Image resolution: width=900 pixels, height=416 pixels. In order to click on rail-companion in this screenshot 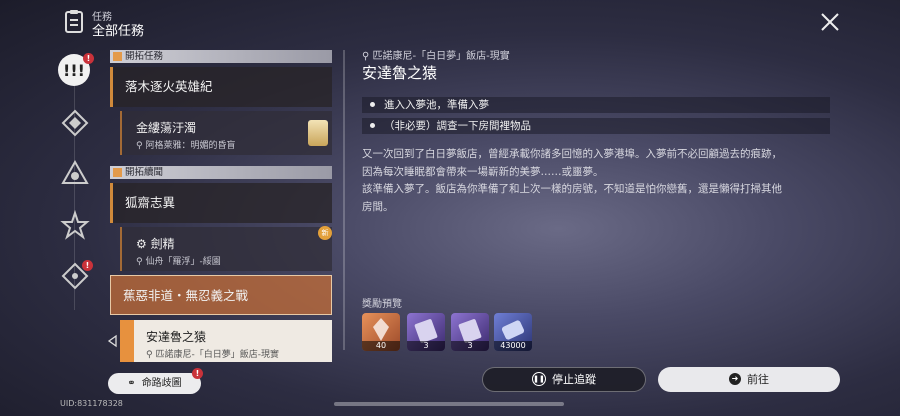, I will do `click(75, 173)`.